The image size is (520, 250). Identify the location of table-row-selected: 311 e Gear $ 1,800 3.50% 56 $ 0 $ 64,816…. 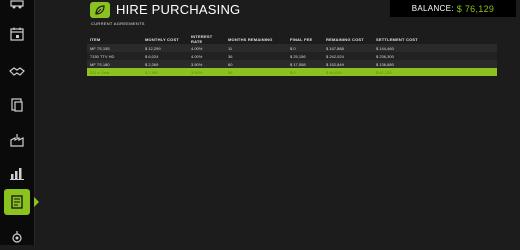
(292, 72).